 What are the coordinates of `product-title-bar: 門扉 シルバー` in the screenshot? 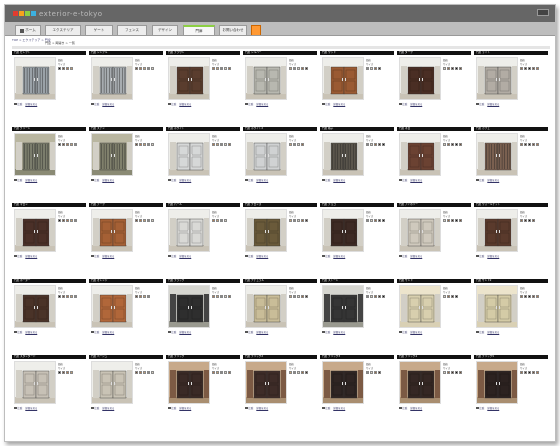 It's located at (280, 53).